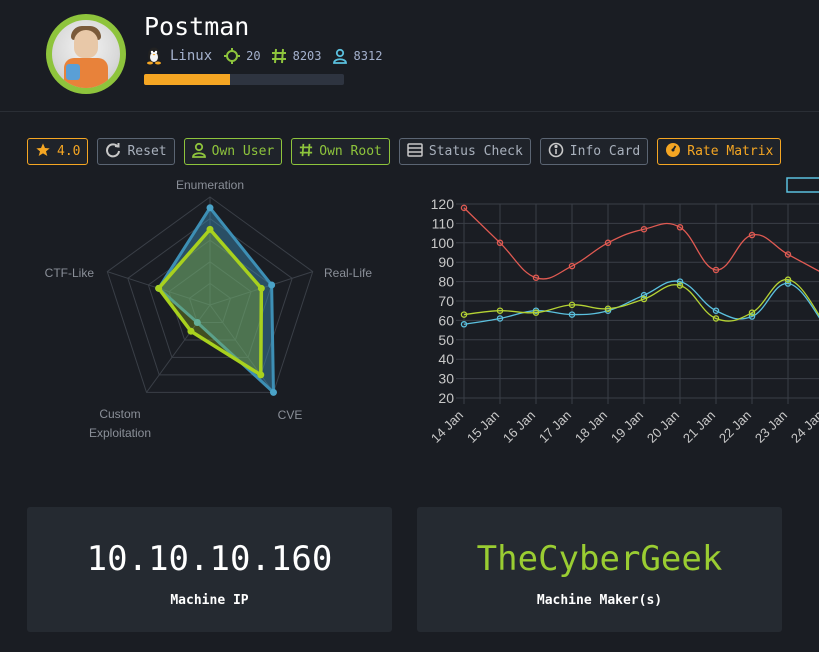  I want to click on machine-maker-value: TheCyberGeek, so click(599, 559).